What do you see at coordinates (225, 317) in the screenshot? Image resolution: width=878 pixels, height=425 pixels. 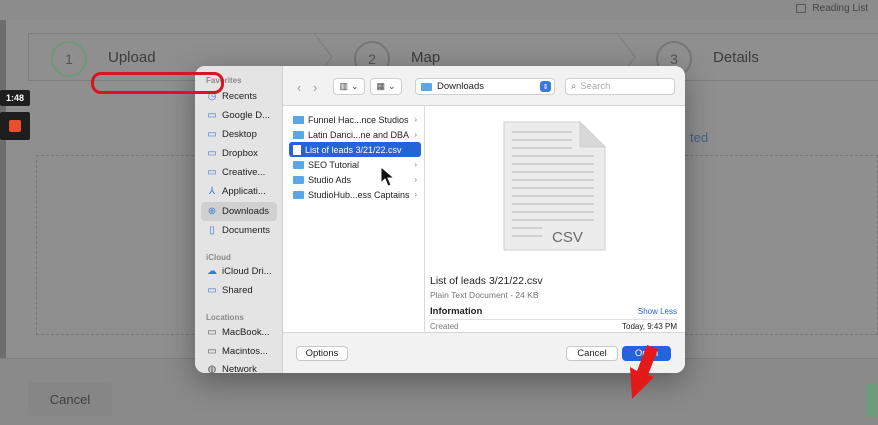 I see `locations-header: Locations` at bounding box center [225, 317].